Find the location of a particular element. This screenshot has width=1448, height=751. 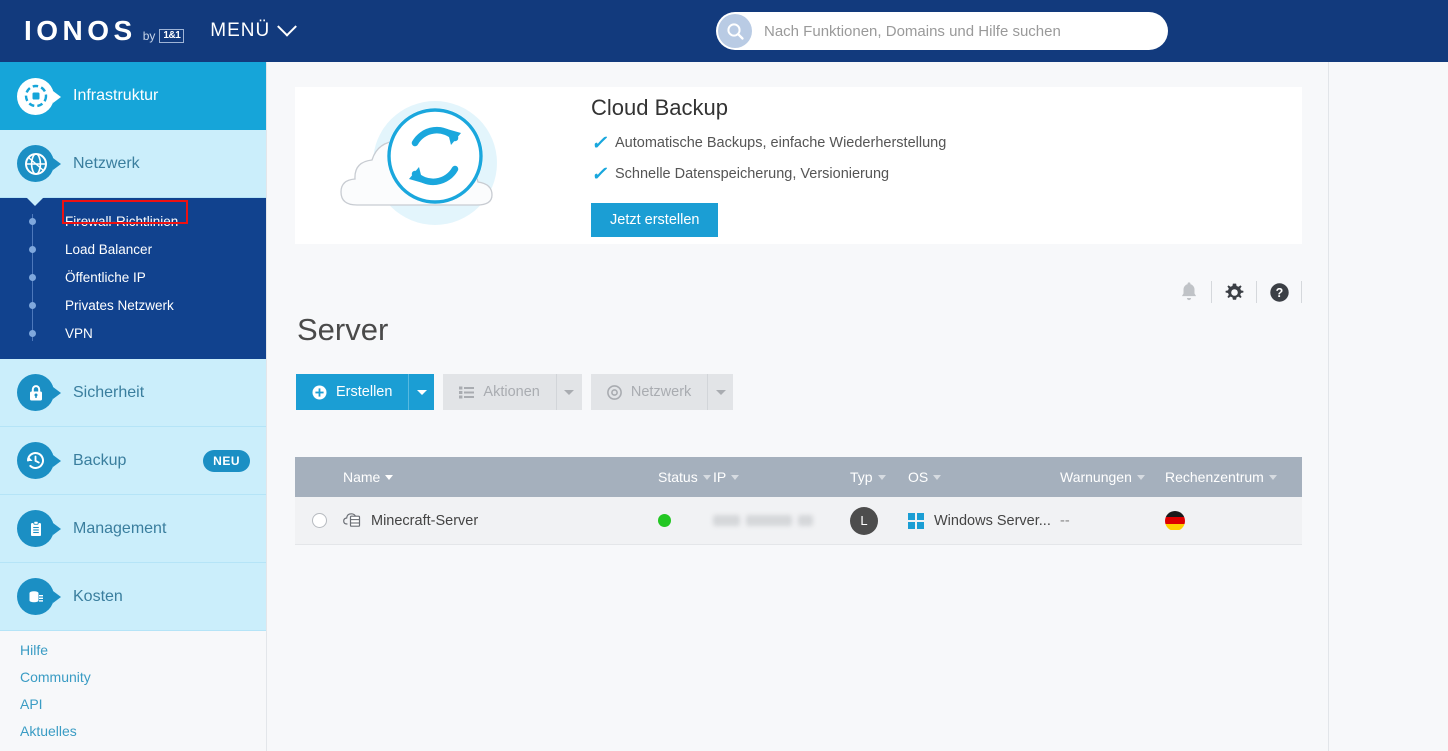

erstellen-button: Erstellen is located at coordinates (352, 392).